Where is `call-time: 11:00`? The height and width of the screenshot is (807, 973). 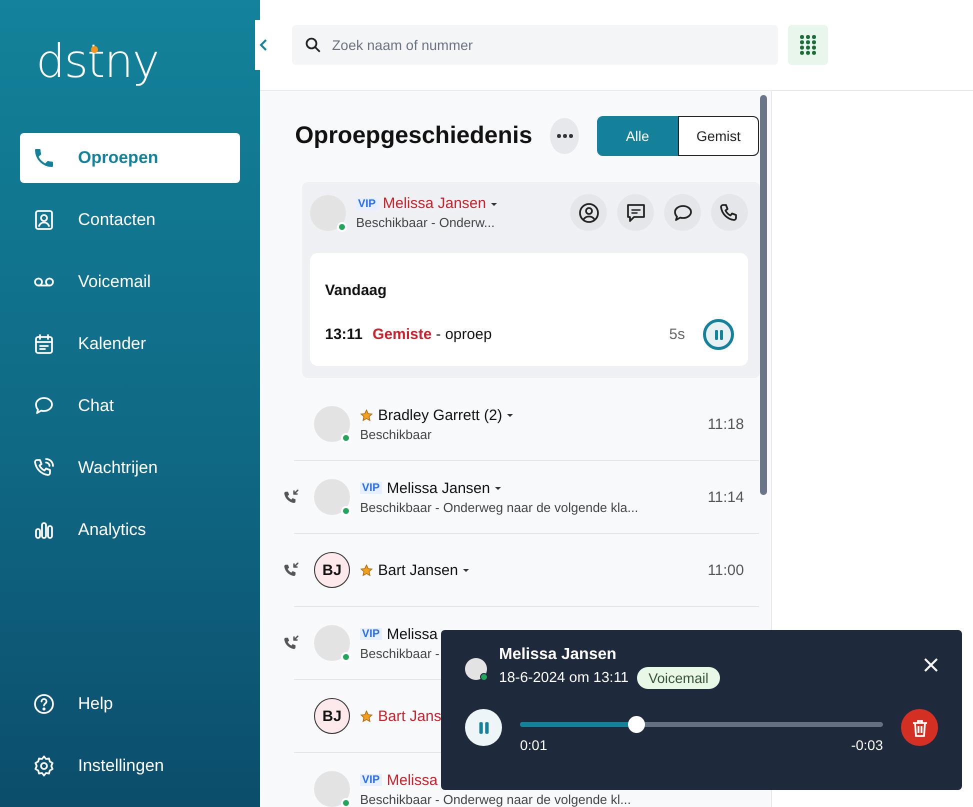 call-time: 11:00 is located at coordinates (726, 570).